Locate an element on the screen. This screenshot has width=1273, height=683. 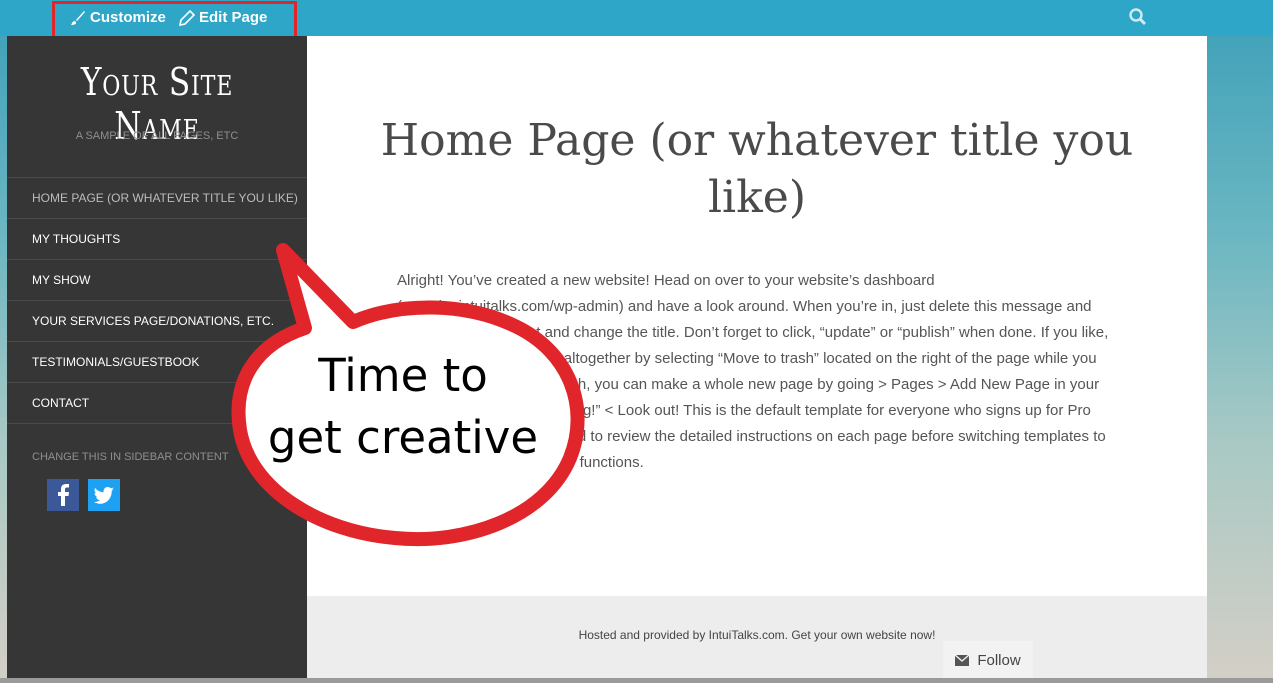
follow-label: Follow is located at coordinates (999, 660).